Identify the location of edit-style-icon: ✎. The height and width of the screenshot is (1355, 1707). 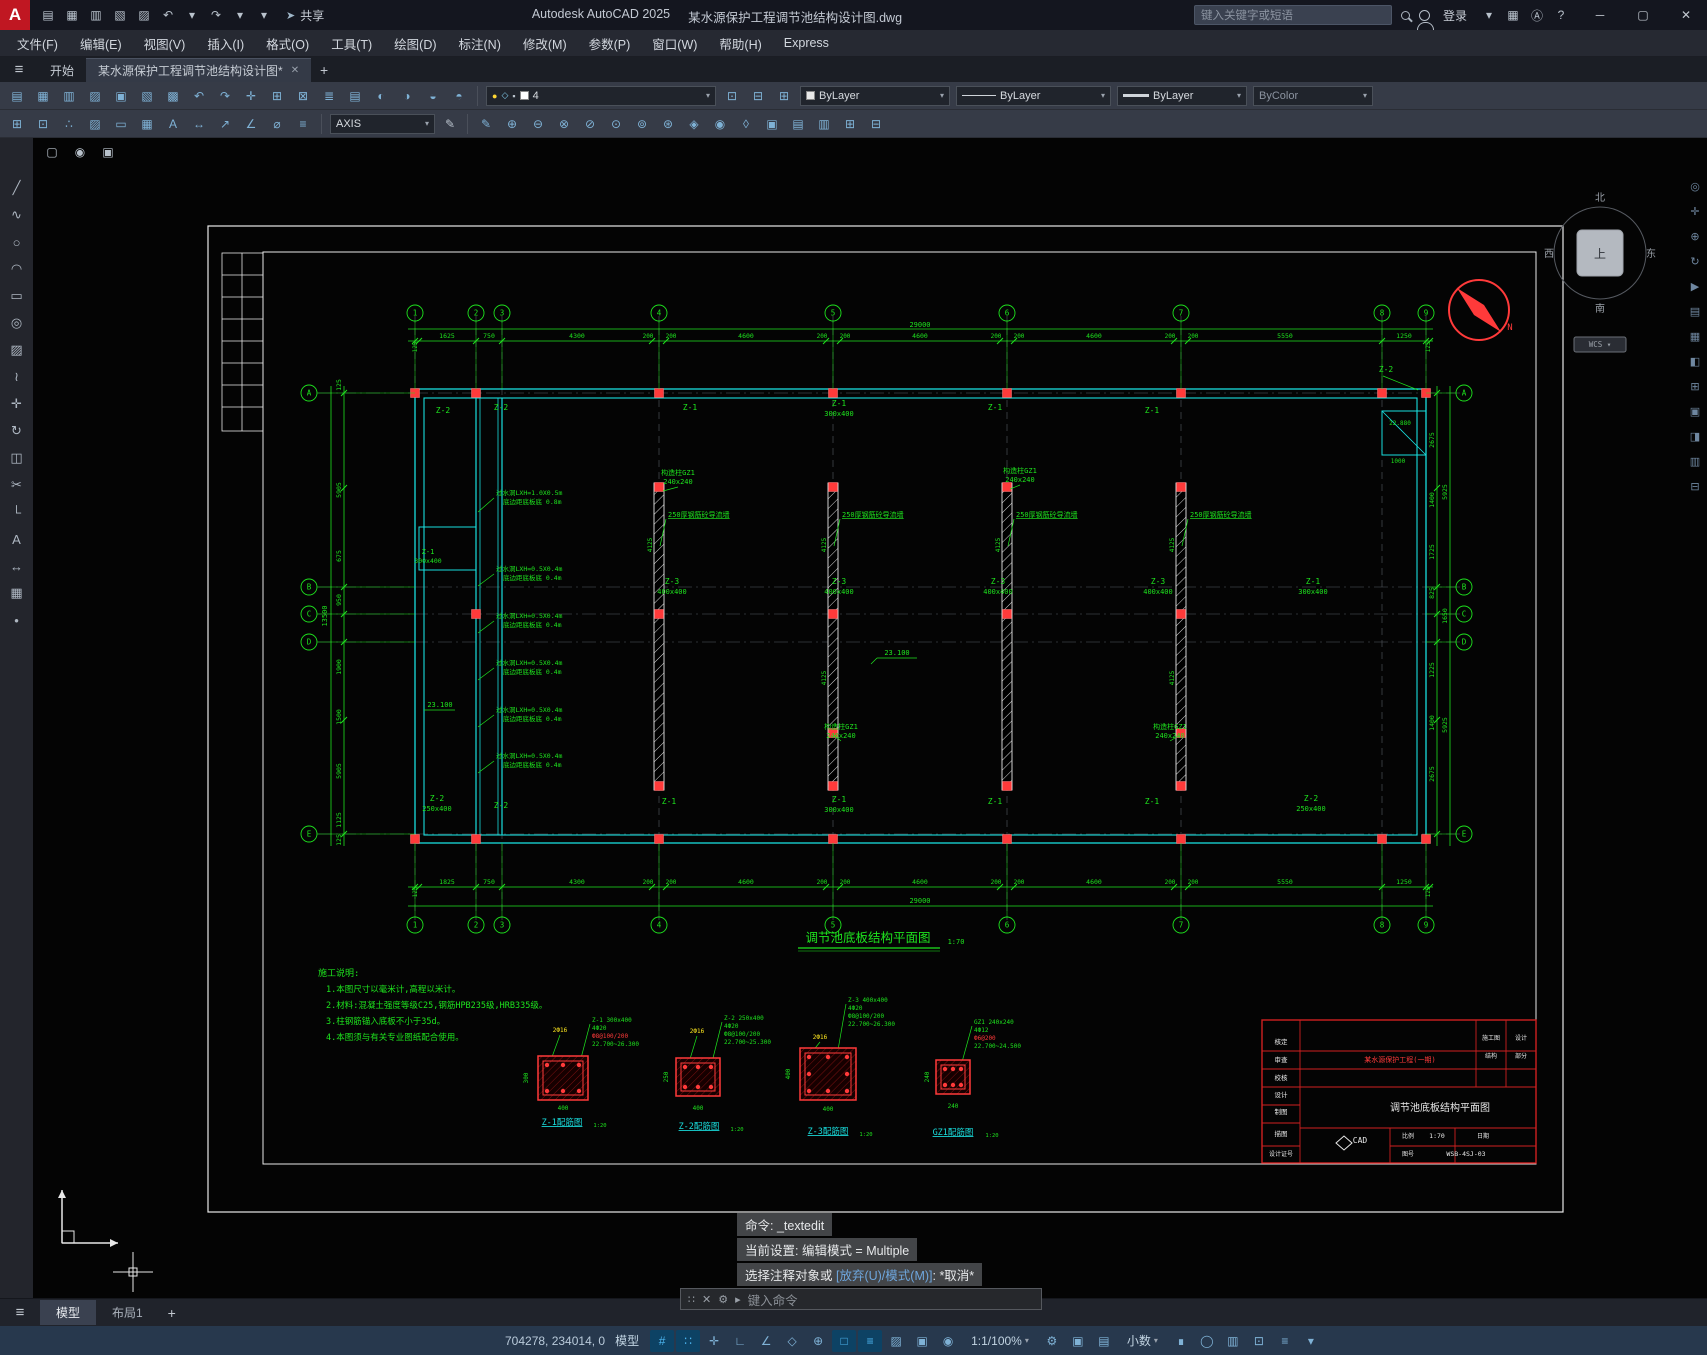
(450, 124).